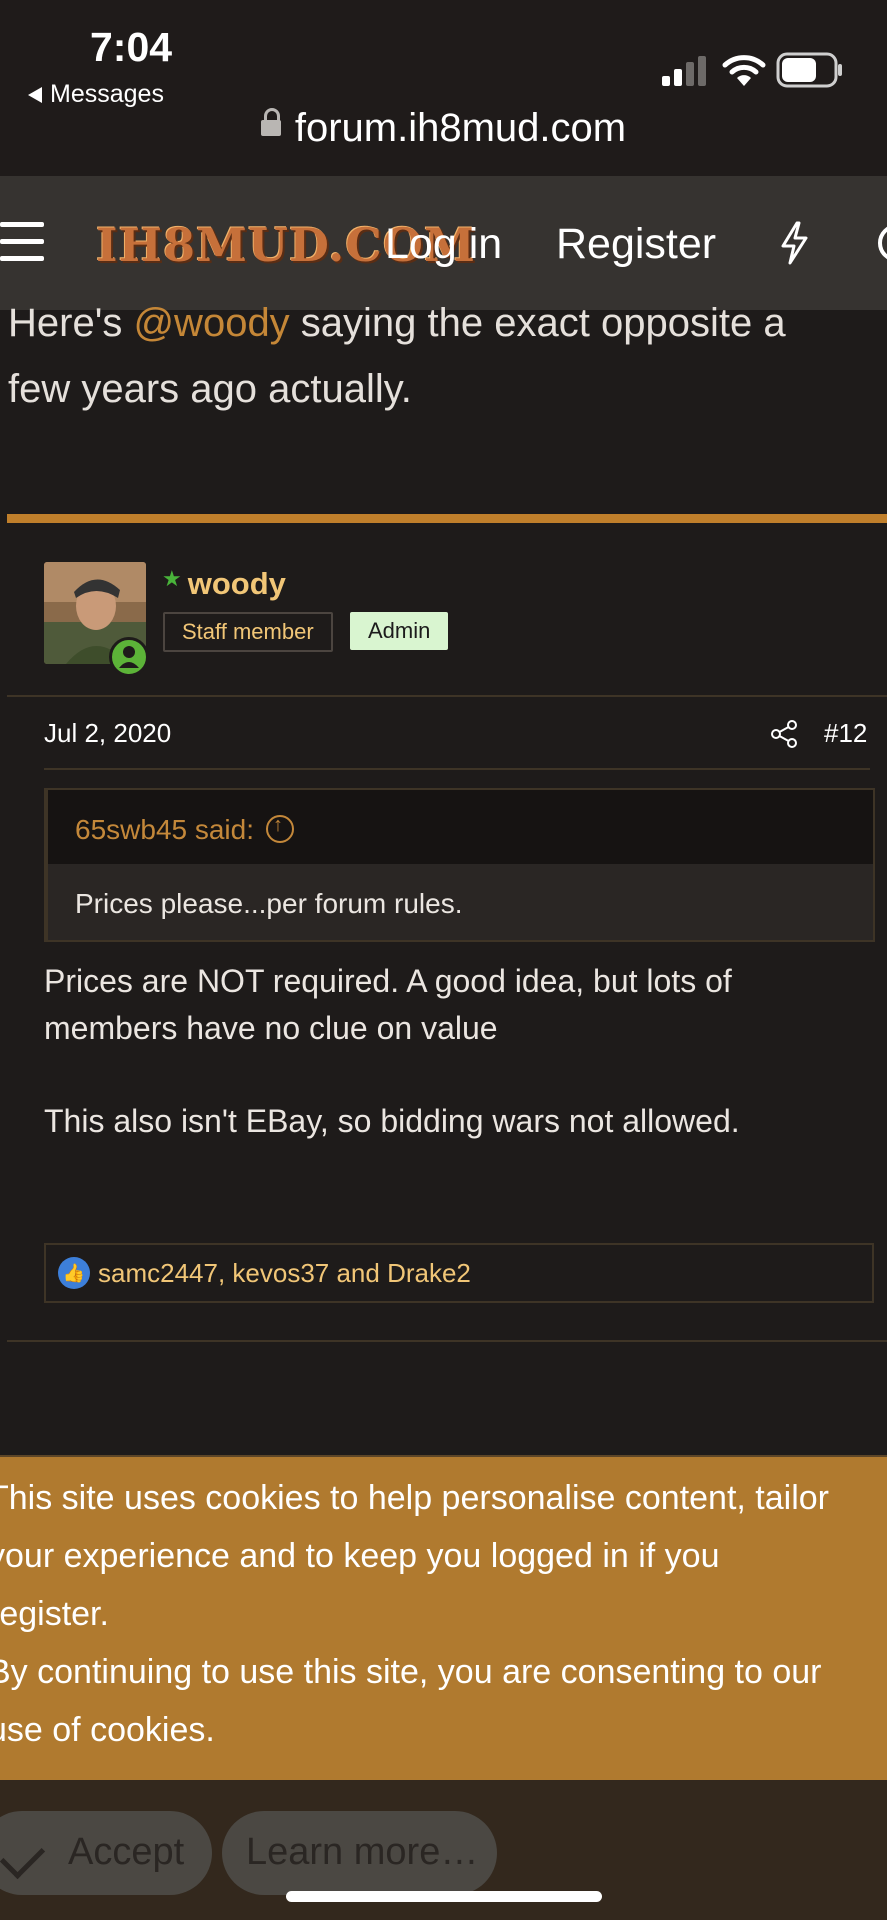 This screenshot has width=887, height=1920. I want to click on quote-text: Prices please...per forum rules., so click(269, 903).